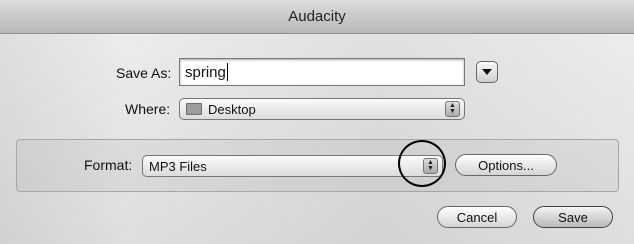 This screenshot has width=634, height=244. Describe the element at coordinates (108, 165) in the screenshot. I see `format-label: Format:` at that location.